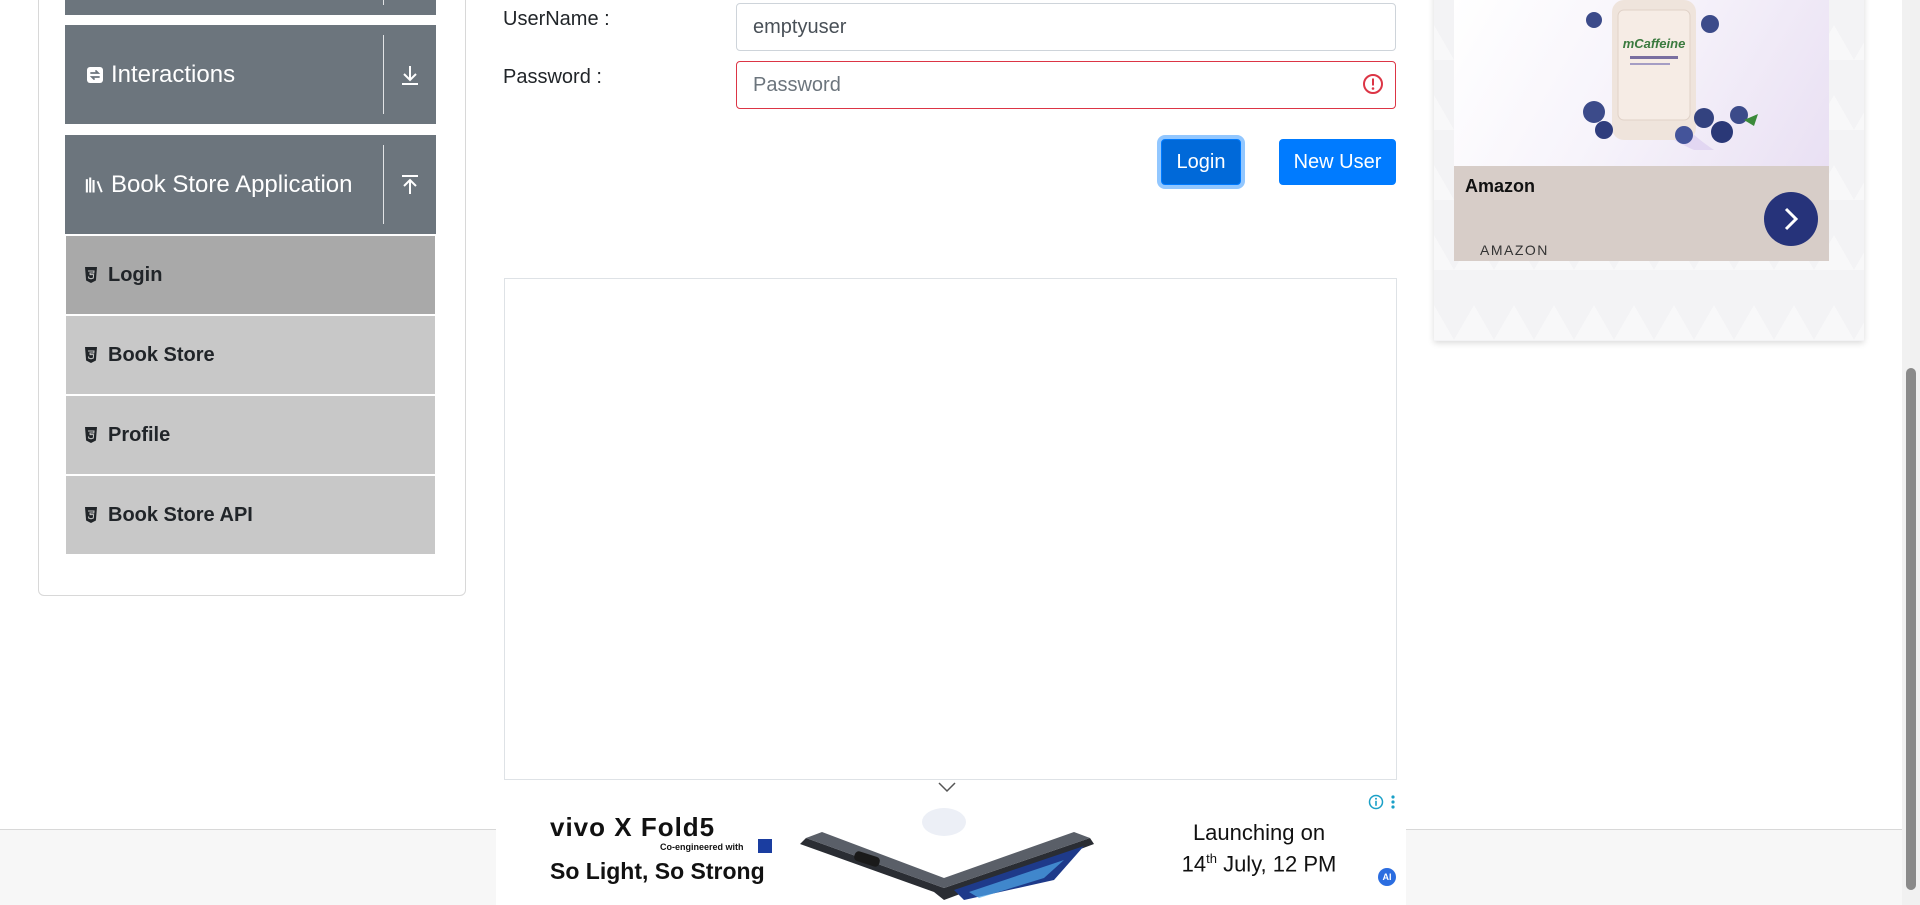 The image size is (1920, 905). I want to click on chevron-right-icon, so click(1791, 219).